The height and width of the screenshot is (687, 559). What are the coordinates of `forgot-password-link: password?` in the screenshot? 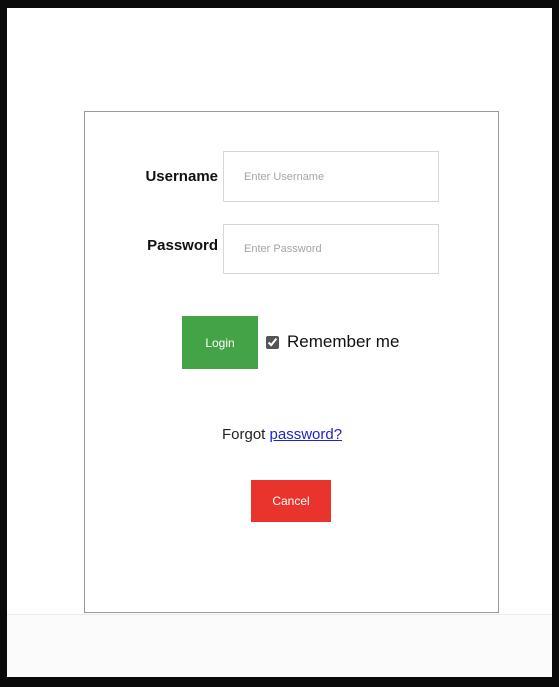 It's located at (306, 434).